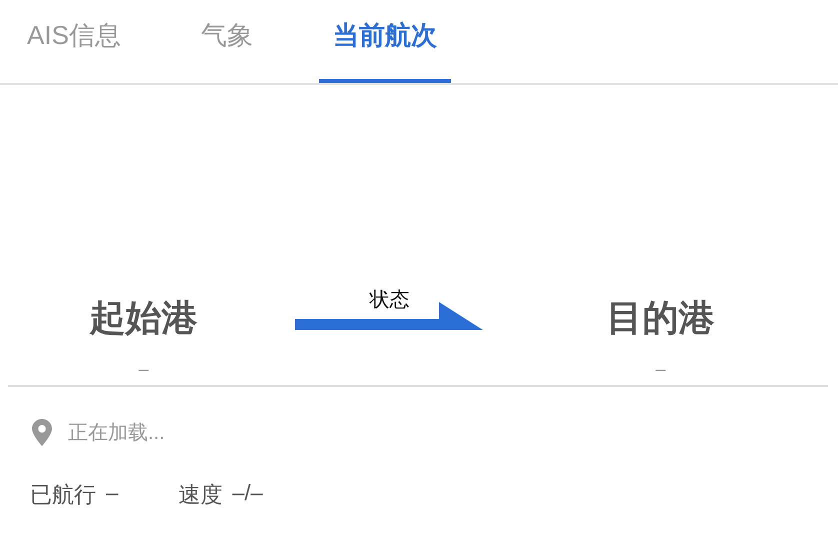 The image size is (838, 548). Describe the element at coordinates (143, 369) in the screenshot. I see `origin-port-value: –` at that location.